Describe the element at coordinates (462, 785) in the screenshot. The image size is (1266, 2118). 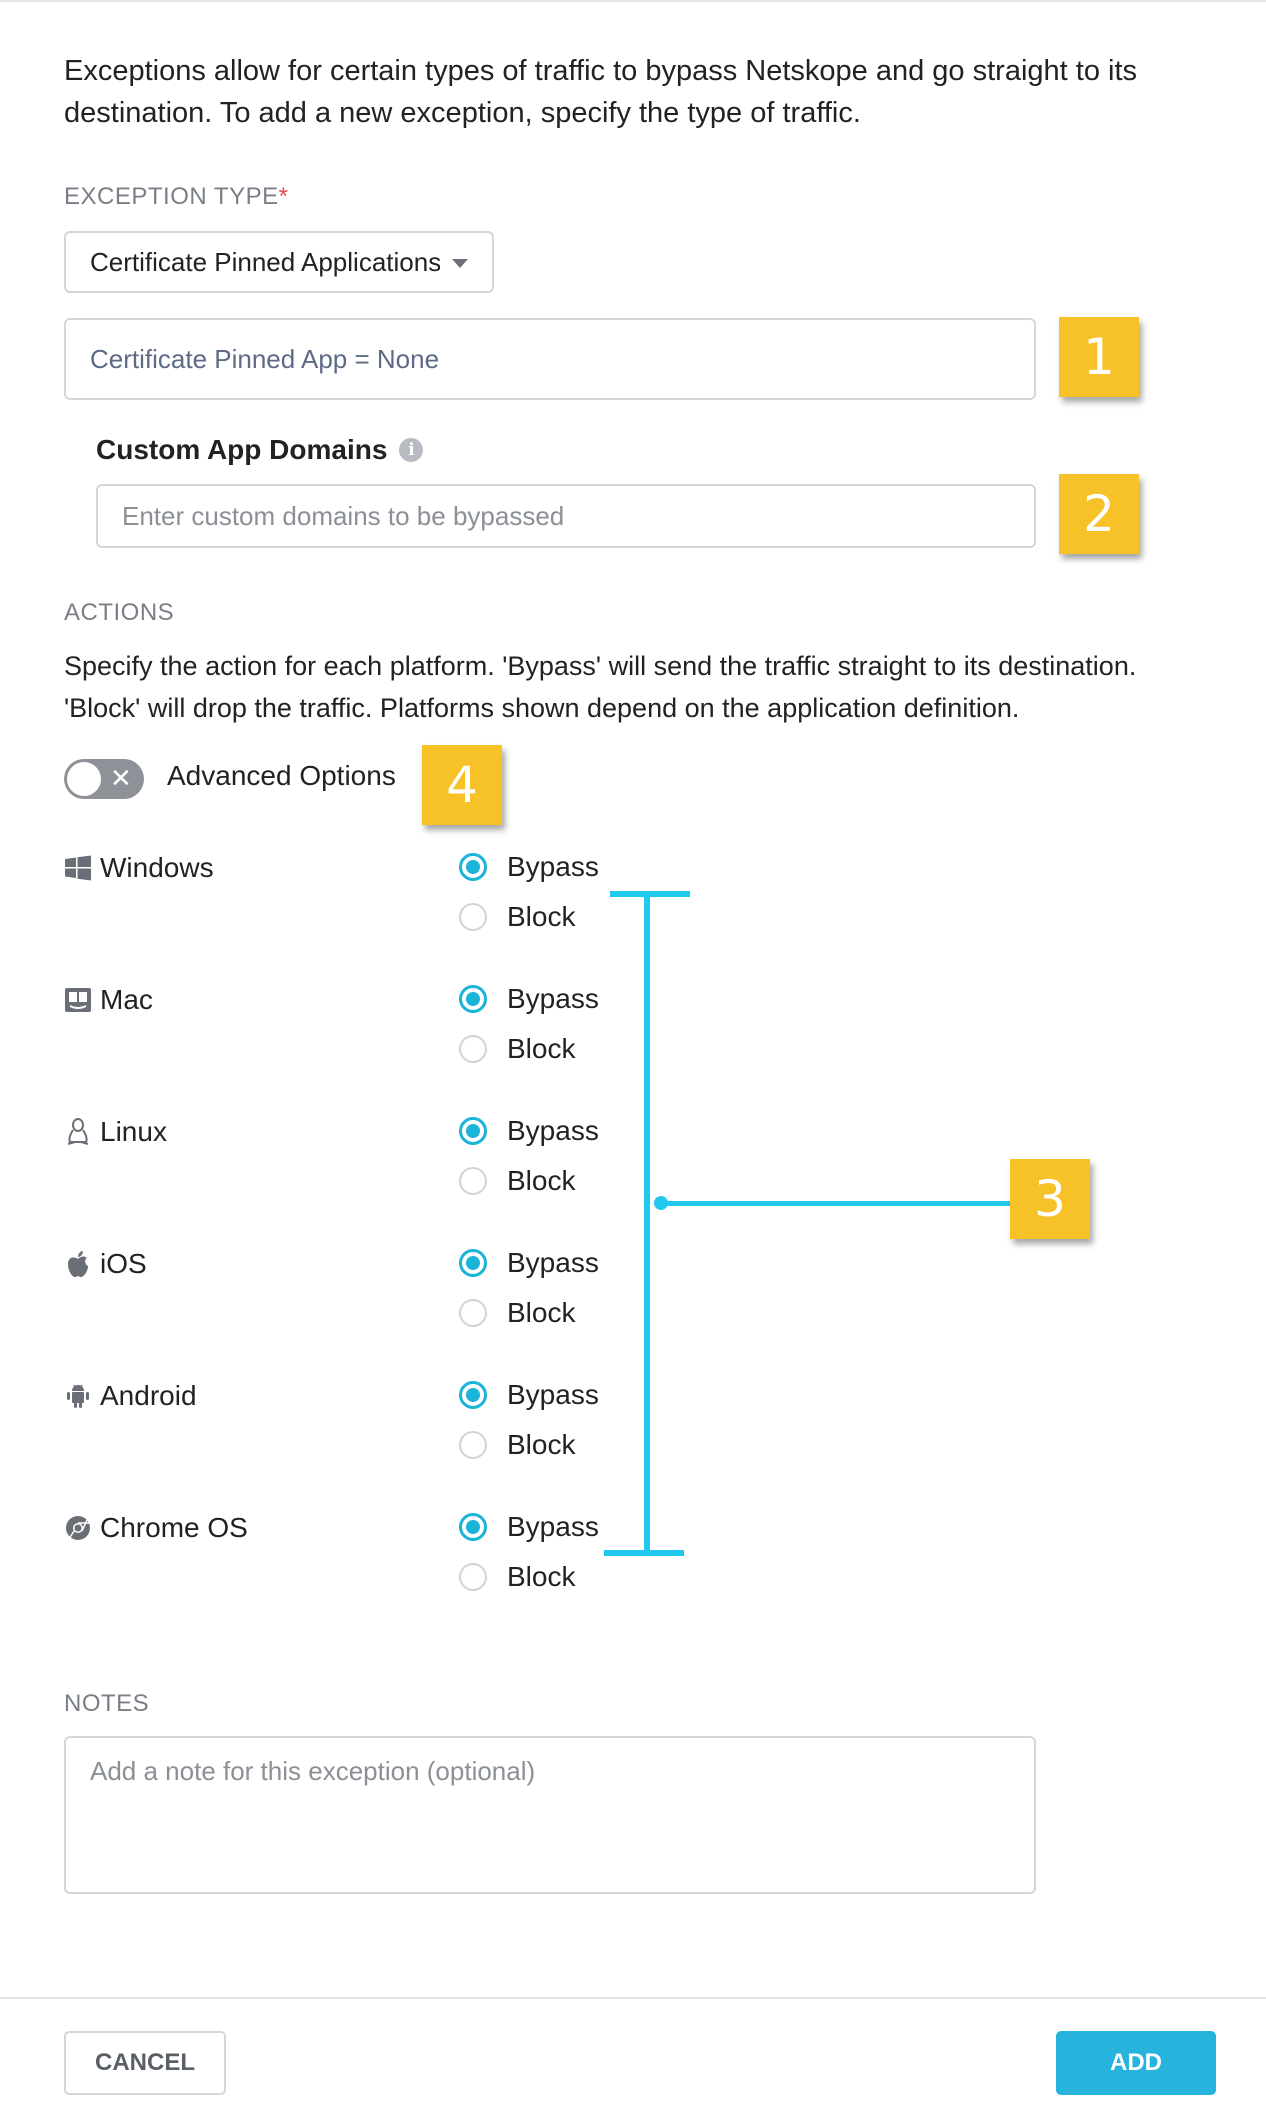
I see `annotation-badge-4: 4` at that location.